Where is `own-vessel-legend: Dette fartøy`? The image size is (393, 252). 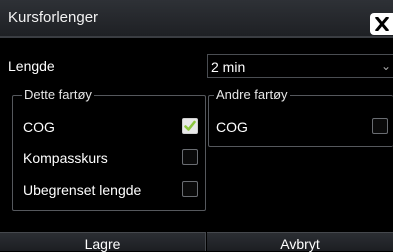
own-vessel-legend: Dette fartøy is located at coordinates (58, 94).